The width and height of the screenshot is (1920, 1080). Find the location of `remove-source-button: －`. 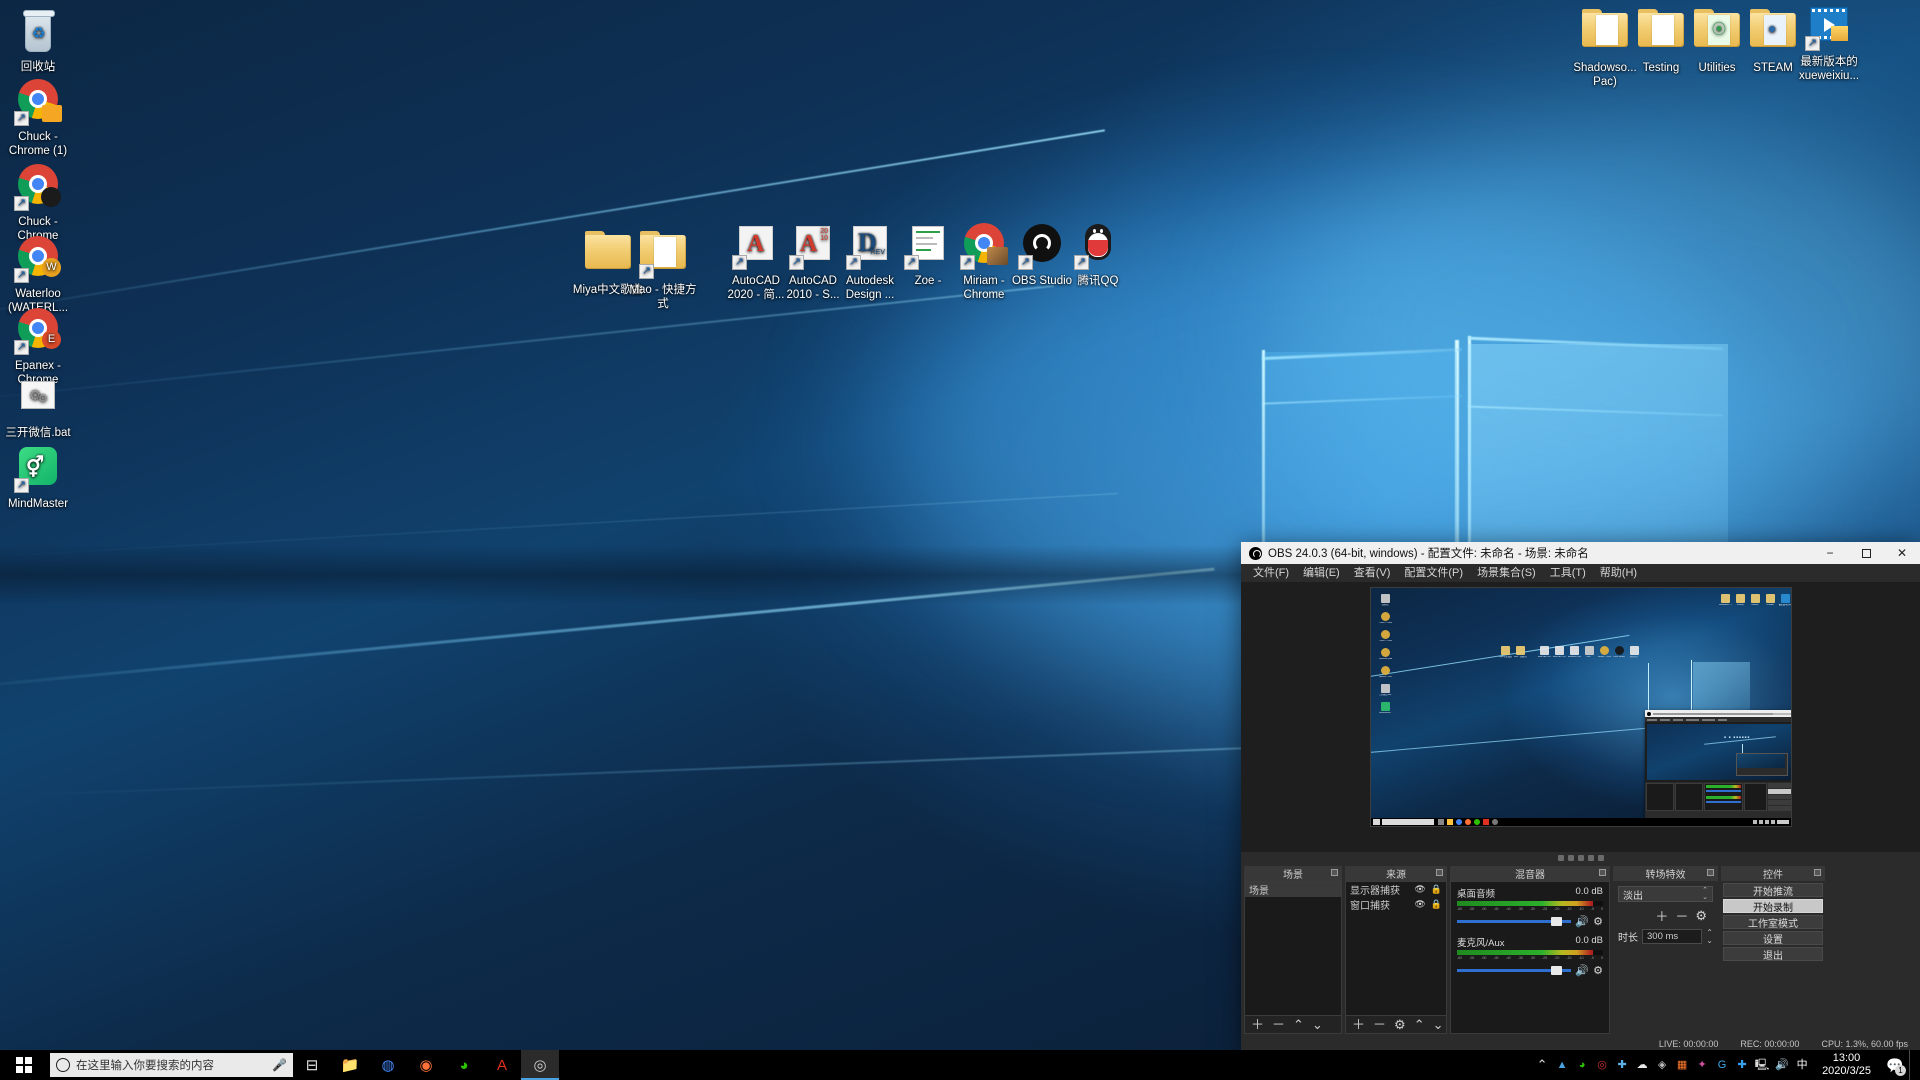

remove-source-button: － is located at coordinates (1379, 1024).